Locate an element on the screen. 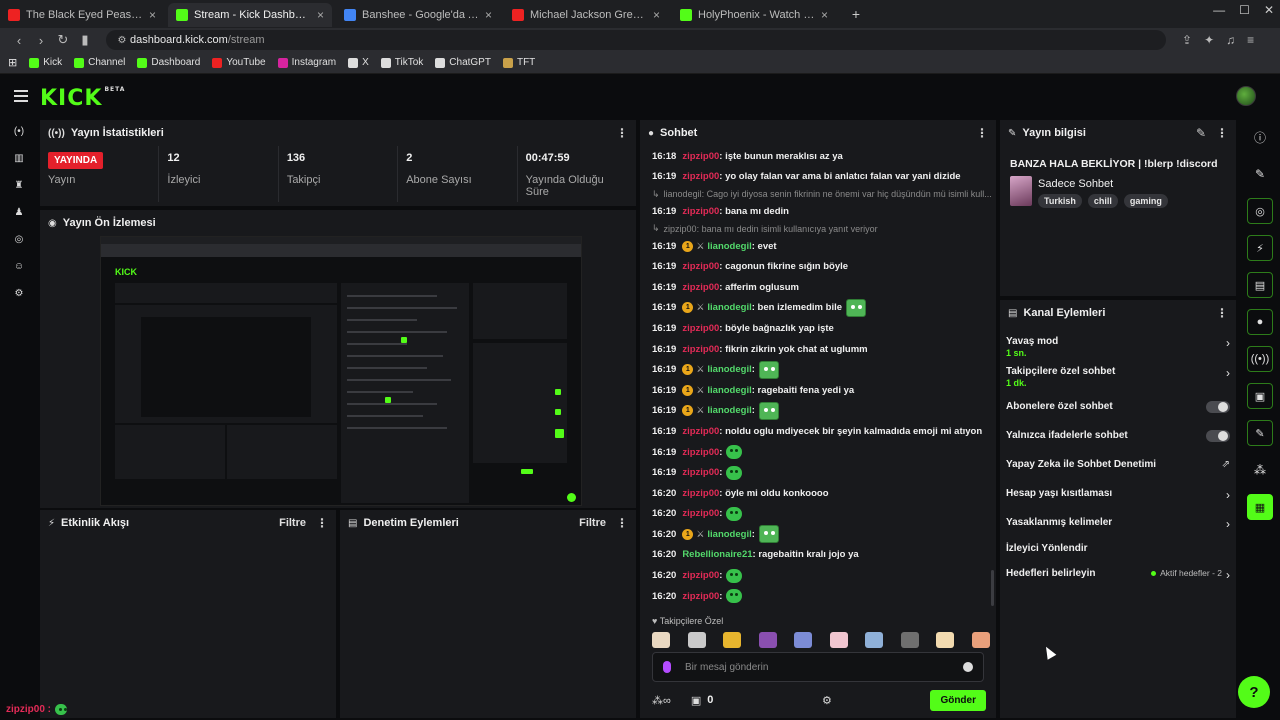 The width and height of the screenshot is (1280, 720). bookmark-item: Dashboard is located at coordinates (168, 62).